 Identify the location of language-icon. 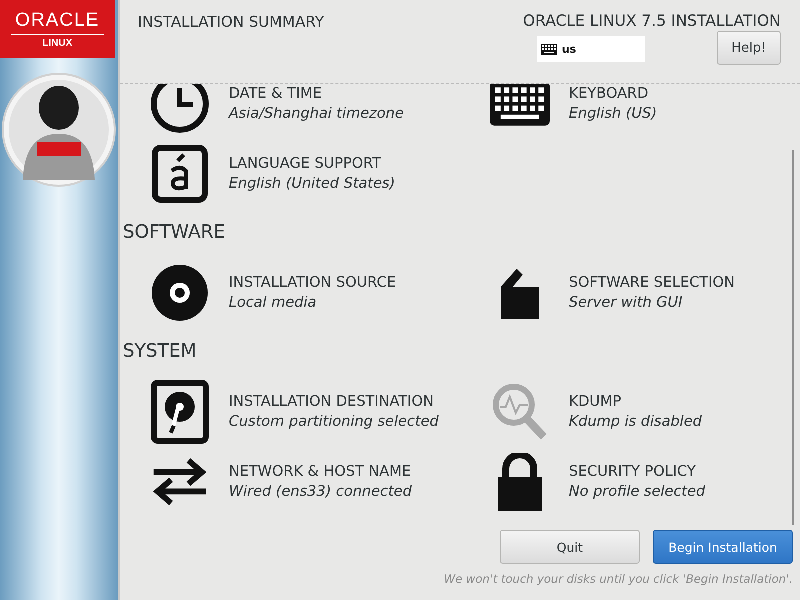
(180, 174).